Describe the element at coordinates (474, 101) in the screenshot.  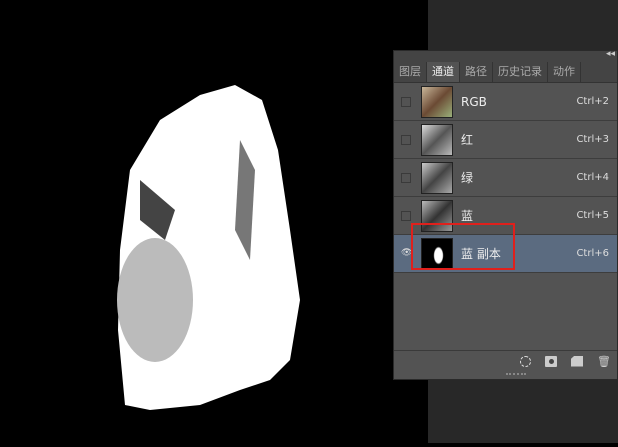
I see `channel-name: RGB` at that location.